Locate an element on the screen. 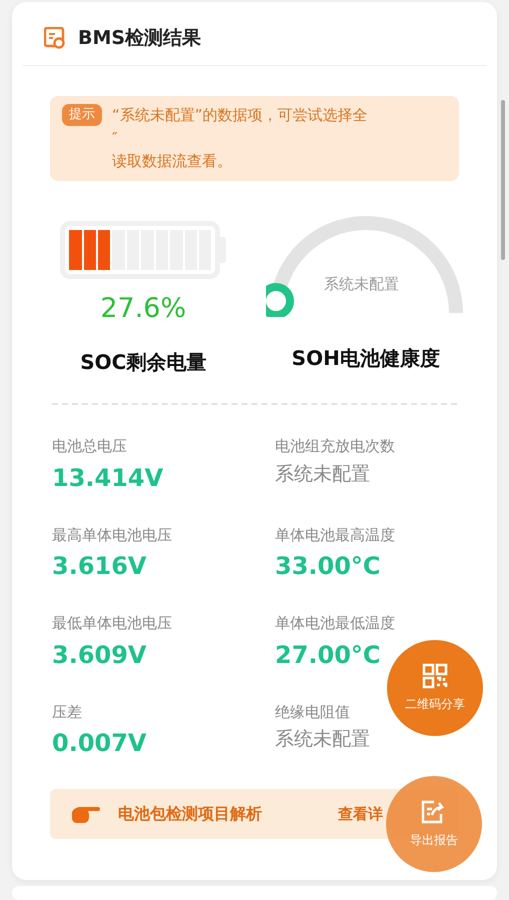 The height and width of the screenshot is (900, 509). metric-label: 绝缘电阻值 is located at coordinates (312, 712).